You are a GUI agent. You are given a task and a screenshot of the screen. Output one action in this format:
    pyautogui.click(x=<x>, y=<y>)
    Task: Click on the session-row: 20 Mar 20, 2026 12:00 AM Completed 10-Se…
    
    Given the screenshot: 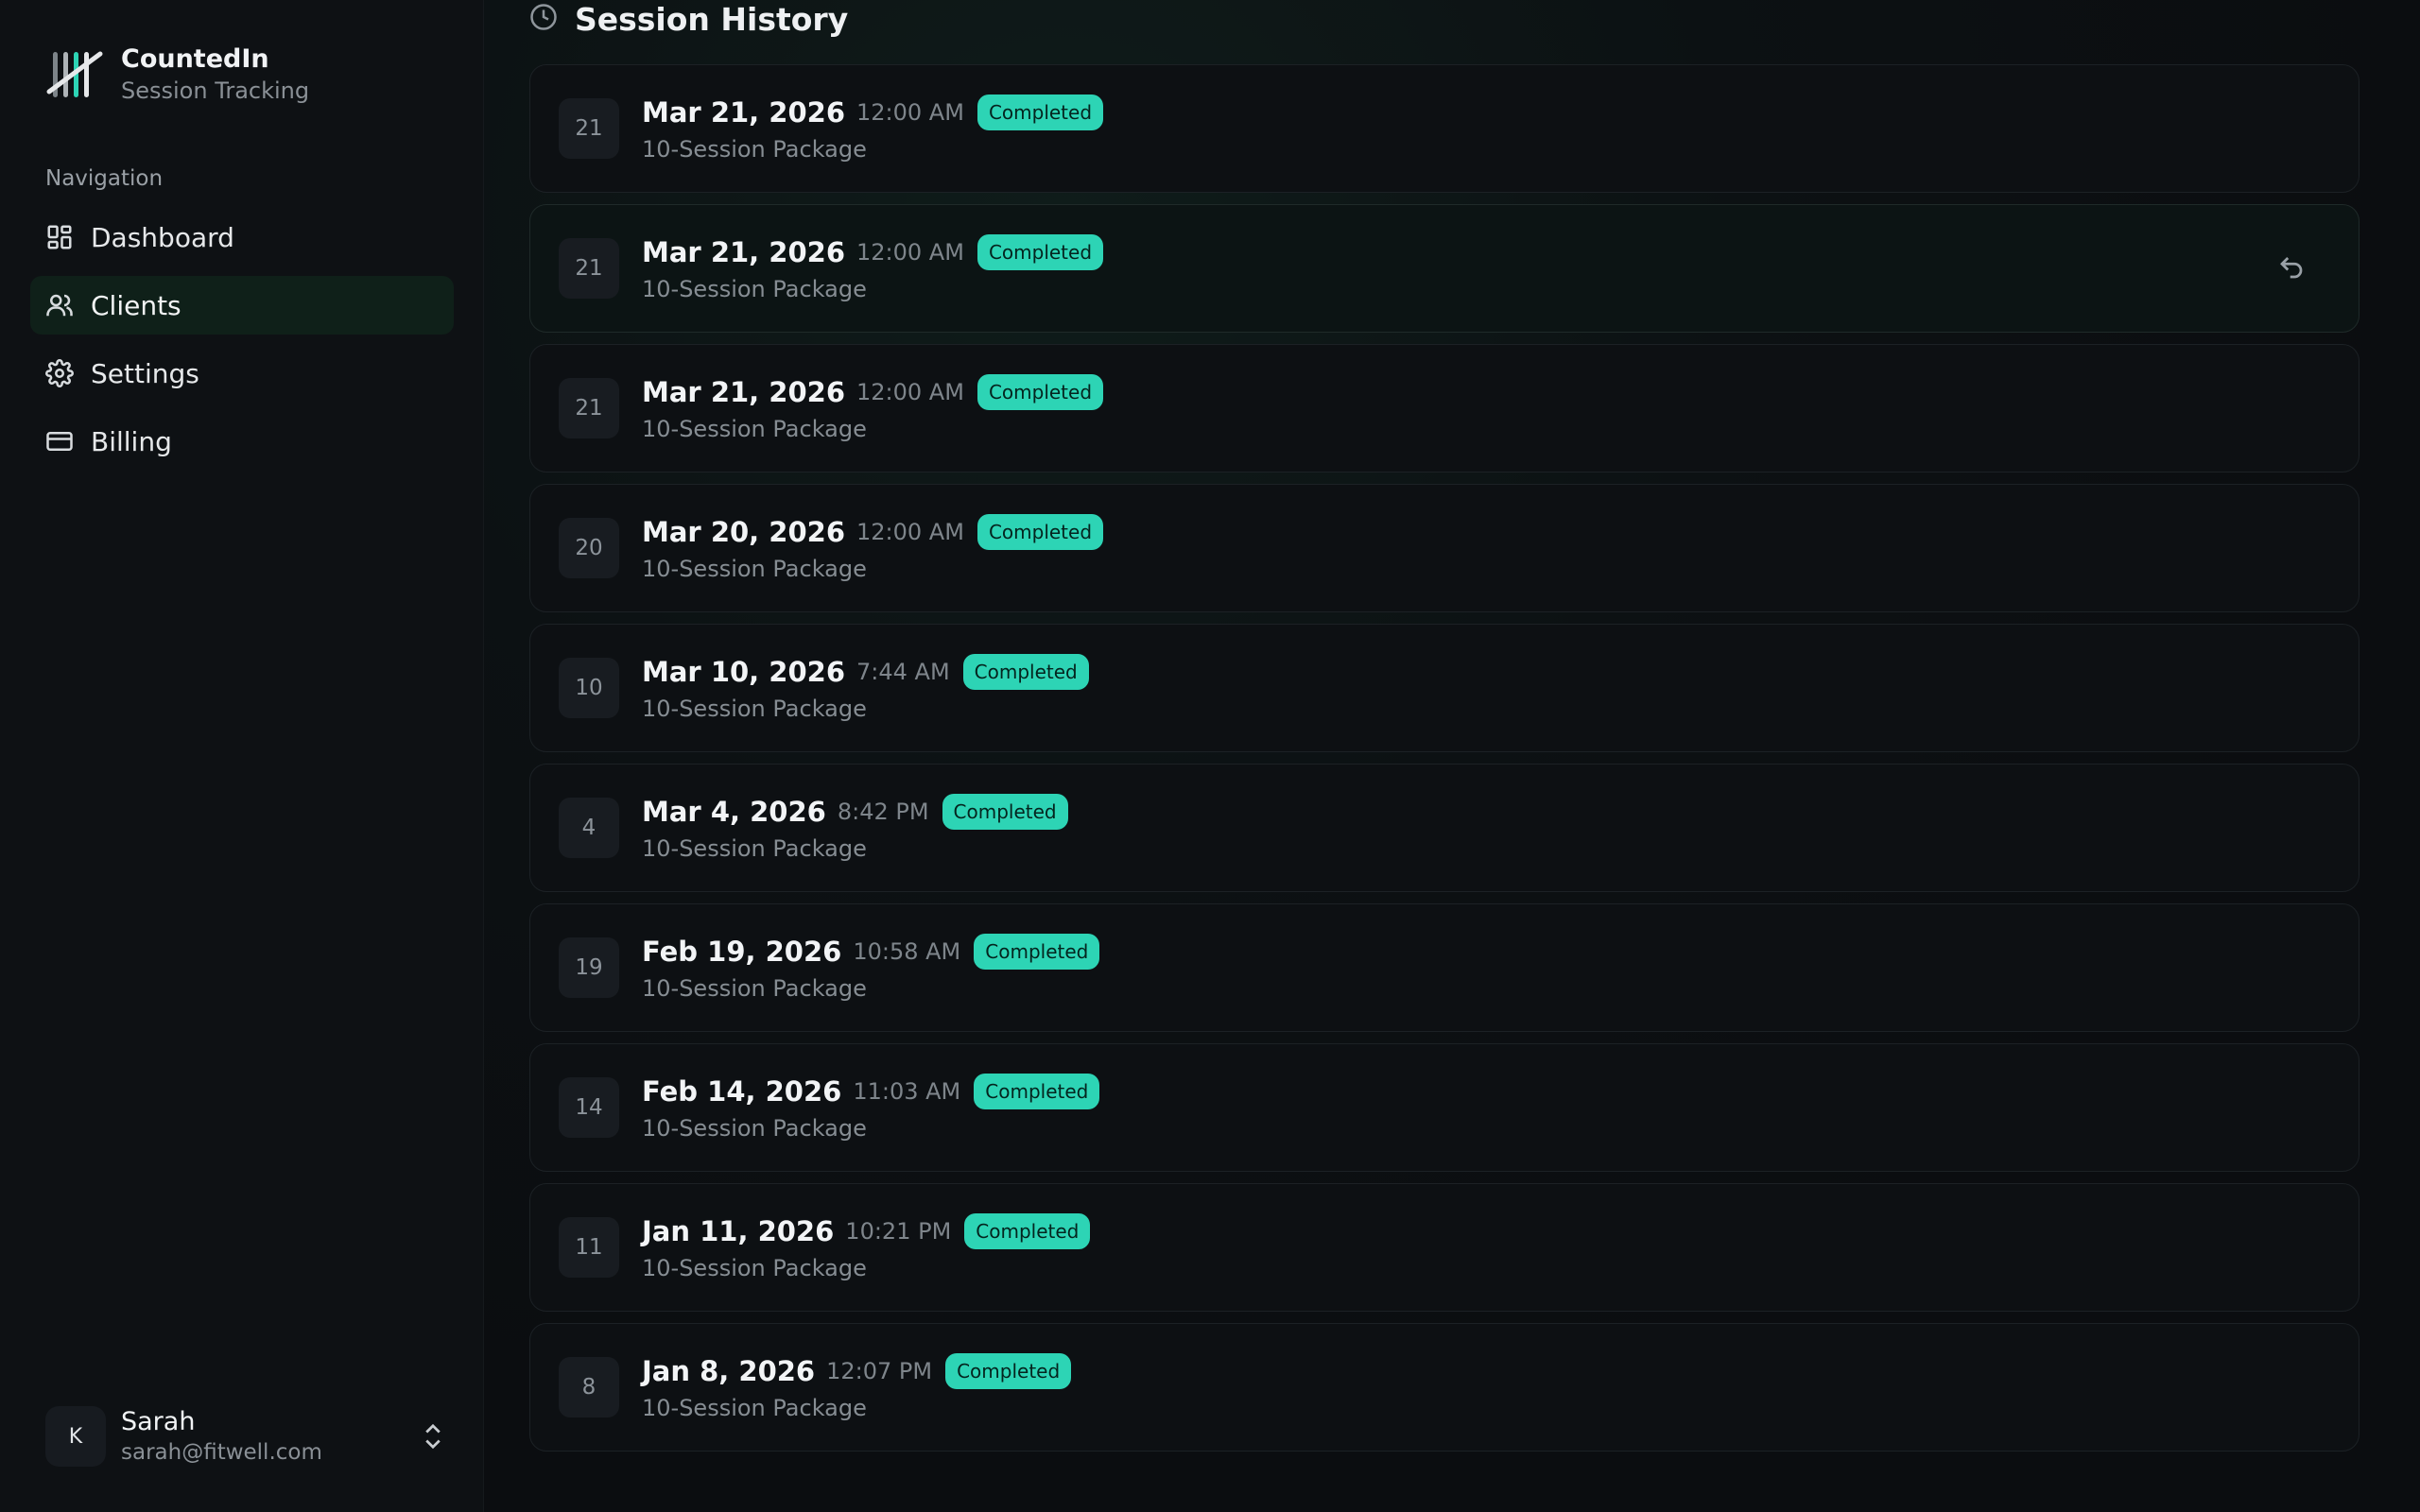 What is the action you would take?
    pyautogui.click(x=1445, y=548)
    